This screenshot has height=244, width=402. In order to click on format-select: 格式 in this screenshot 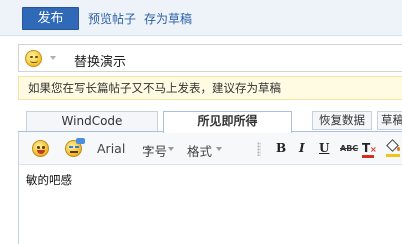, I will do `click(199, 150)`.